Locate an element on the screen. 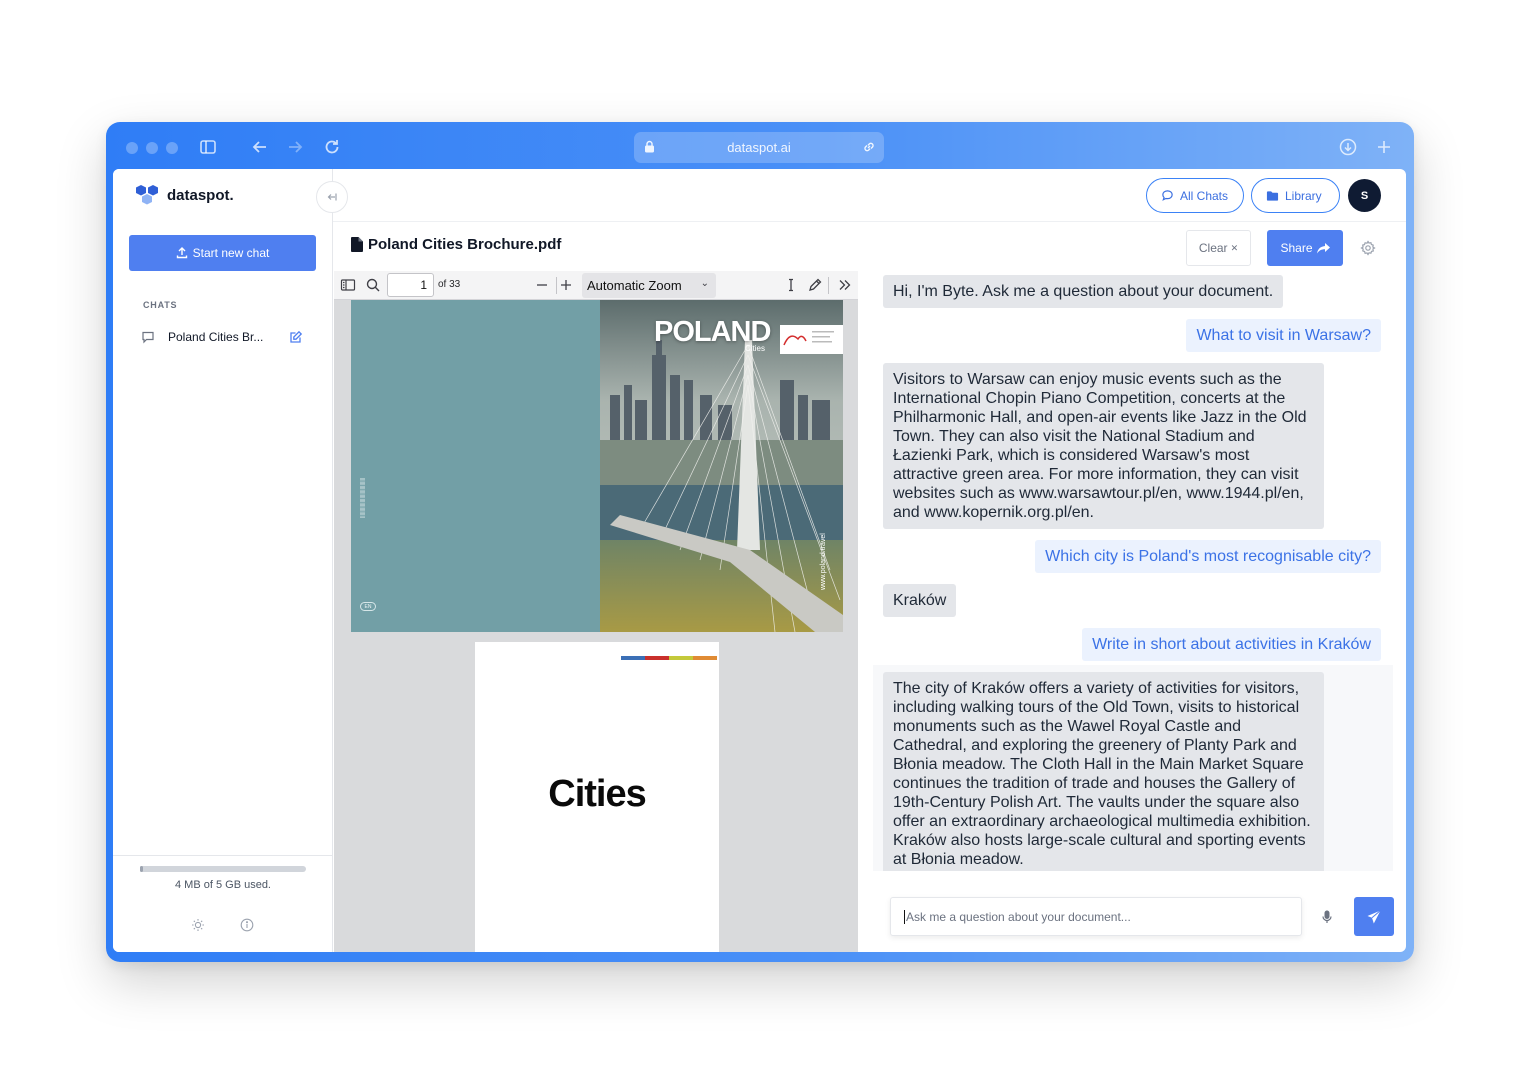 The width and height of the screenshot is (1520, 1080). lock-icon is located at coordinates (649, 146).